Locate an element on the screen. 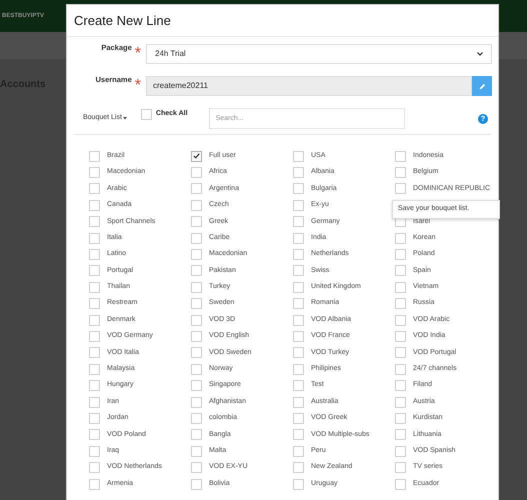  chevron-down-icon is located at coordinates (480, 54).